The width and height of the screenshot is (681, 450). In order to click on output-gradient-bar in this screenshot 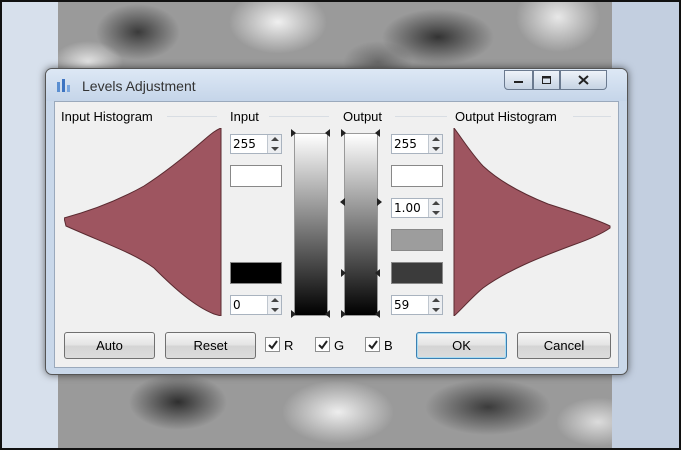, I will do `click(361, 224)`.